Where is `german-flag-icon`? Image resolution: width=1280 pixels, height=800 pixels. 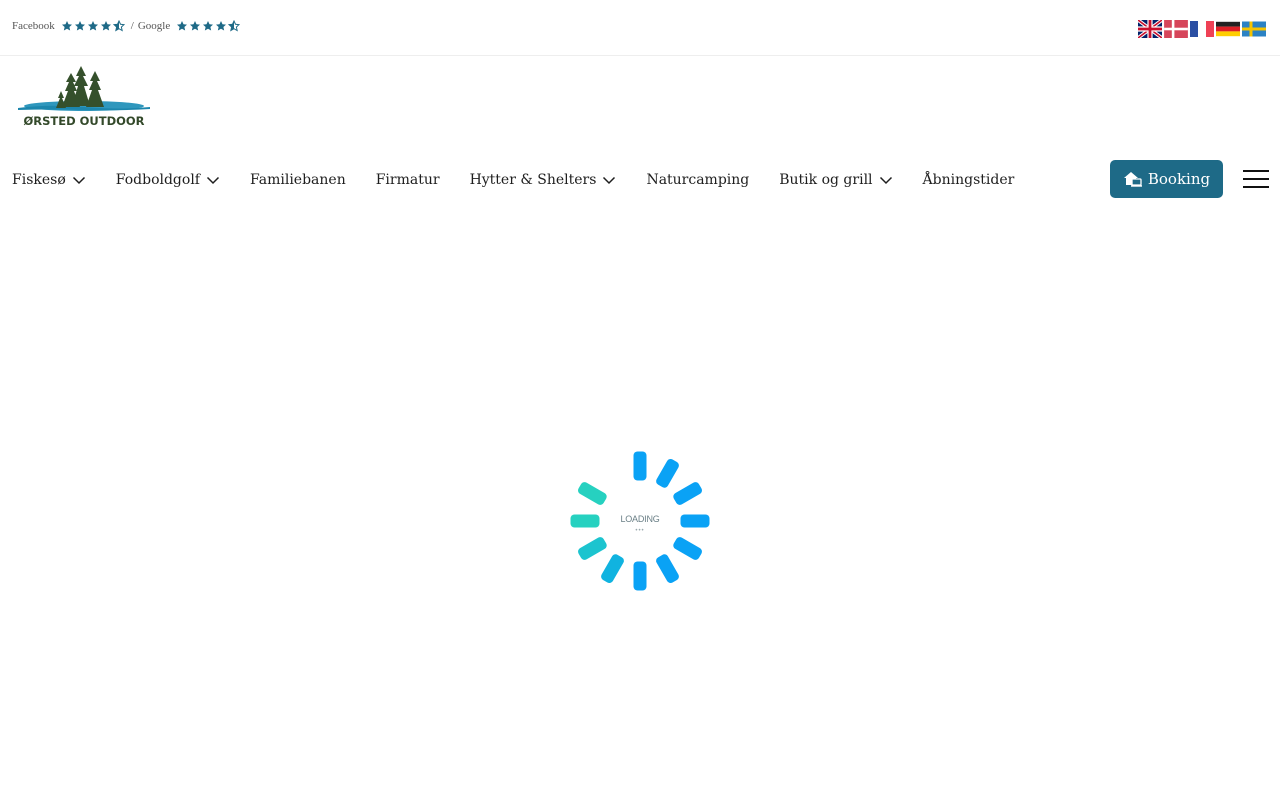
german-flag-icon is located at coordinates (1228, 29).